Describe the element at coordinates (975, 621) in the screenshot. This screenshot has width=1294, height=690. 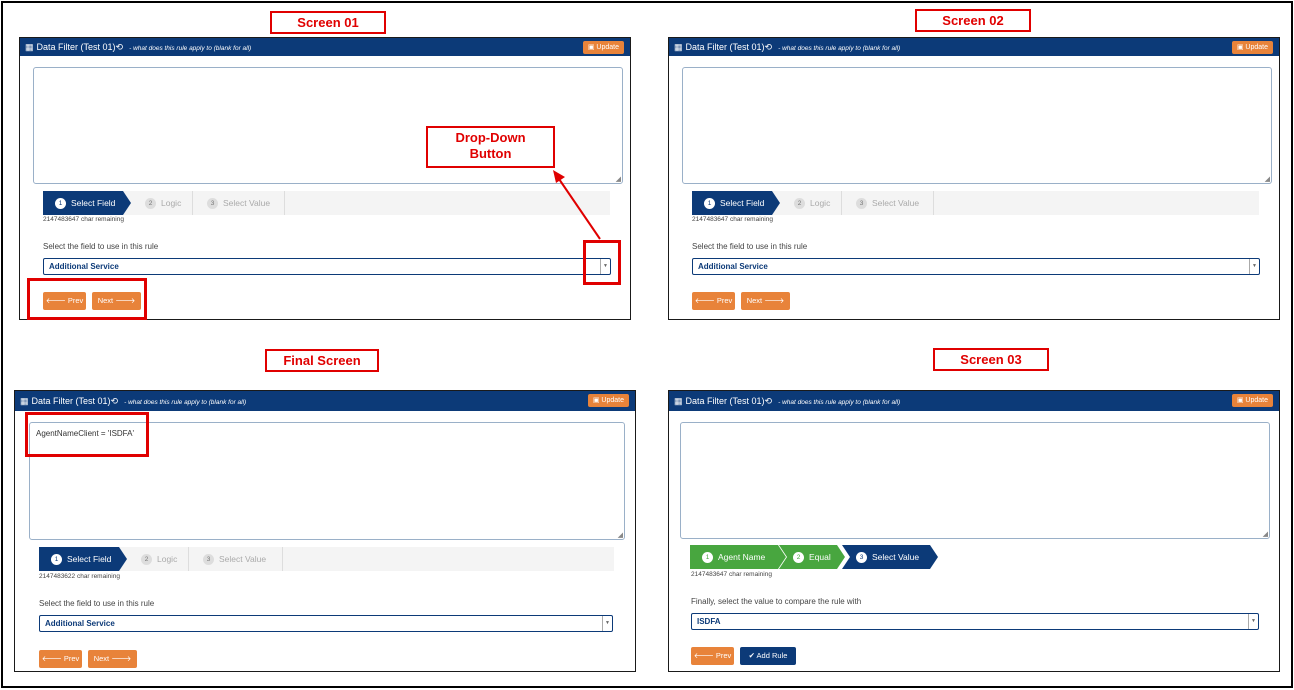
I see `value-select: ISDFA ▼` at that location.